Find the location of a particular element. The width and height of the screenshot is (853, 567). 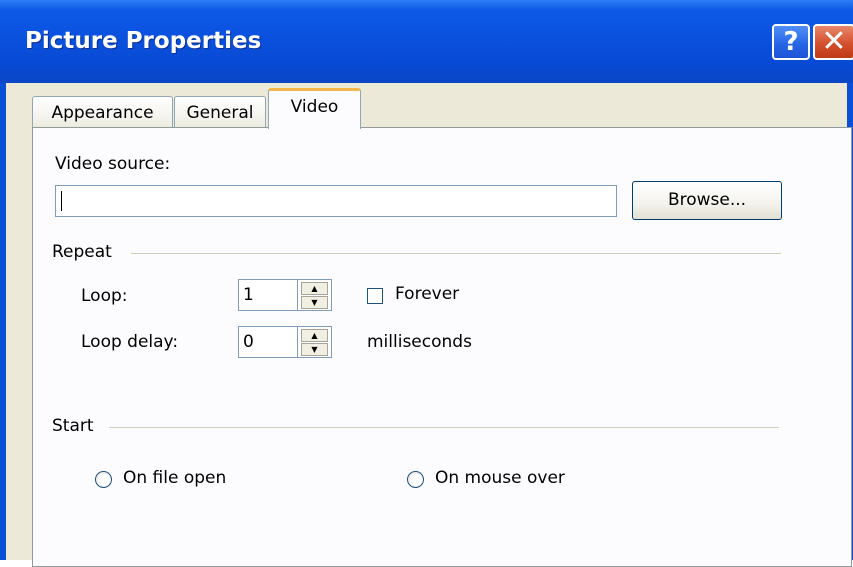

on-file-open-radio is located at coordinates (103, 479).